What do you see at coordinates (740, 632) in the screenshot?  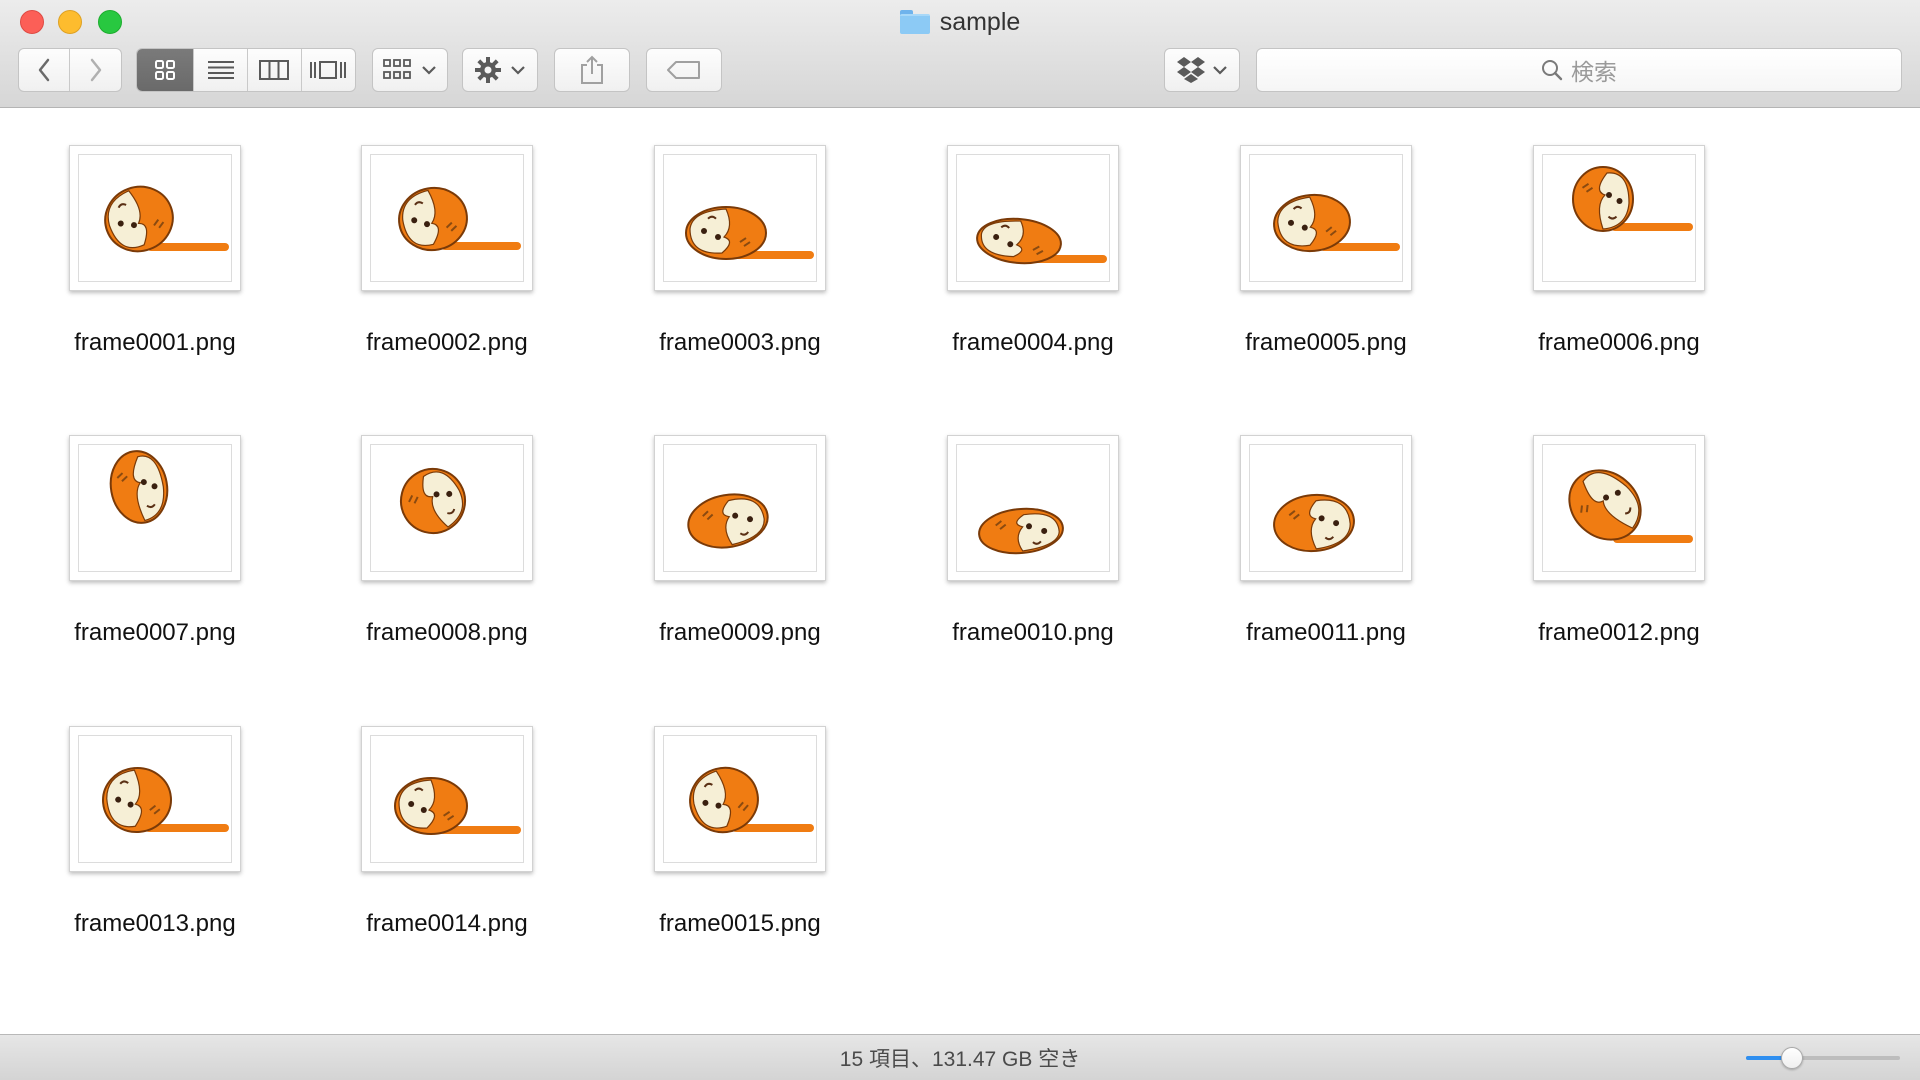 I see `file-name: frame0009.png` at bounding box center [740, 632].